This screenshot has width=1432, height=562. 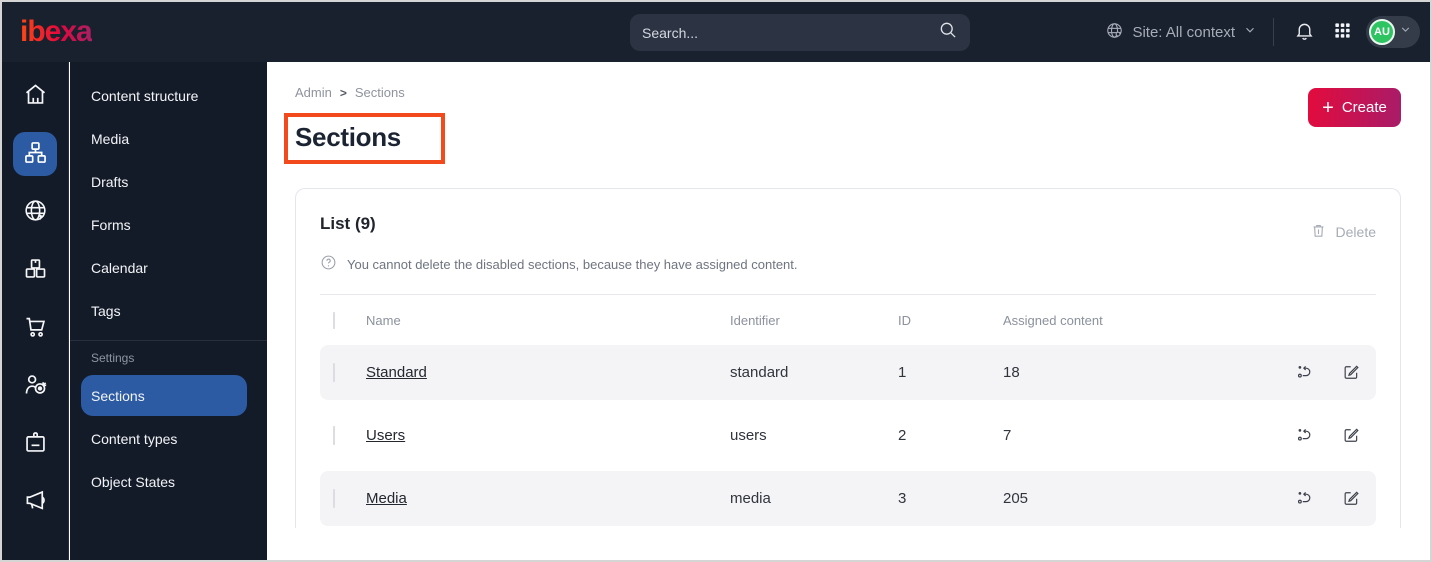 I want to click on topbar-divider, so click(x=1273, y=32).